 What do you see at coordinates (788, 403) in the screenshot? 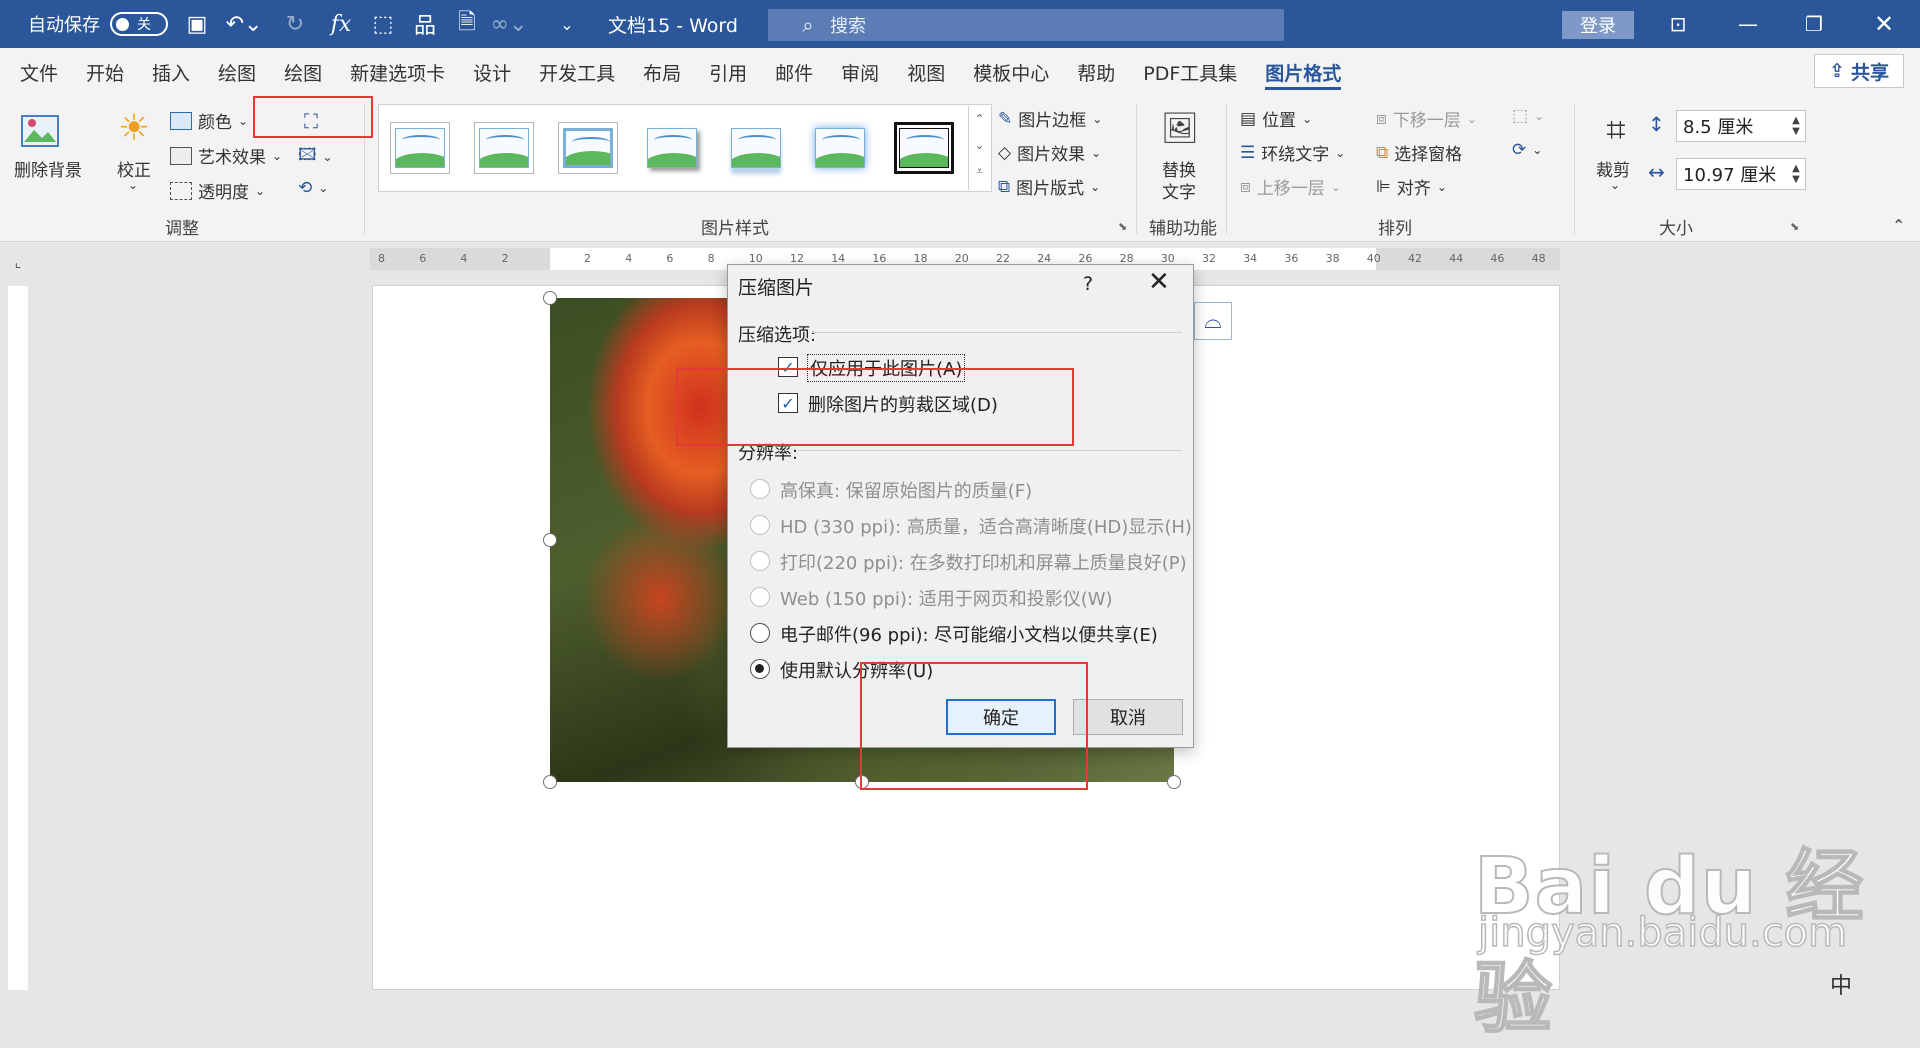
I see `delete-cropped-checkbox: ✓` at bounding box center [788, 403].